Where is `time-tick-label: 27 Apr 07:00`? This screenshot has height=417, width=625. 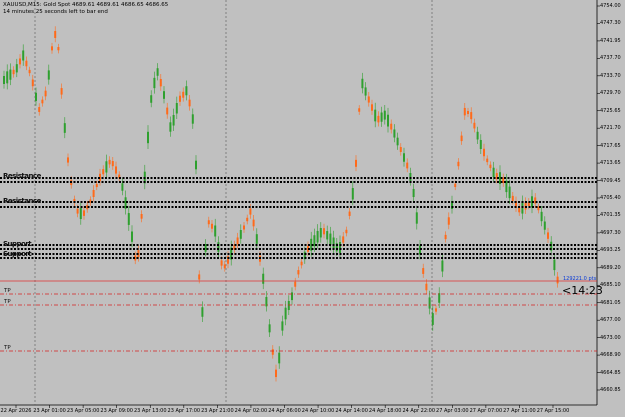 time-tick-label: 27 Apr 07:00 is located at coordinates (486, 411).